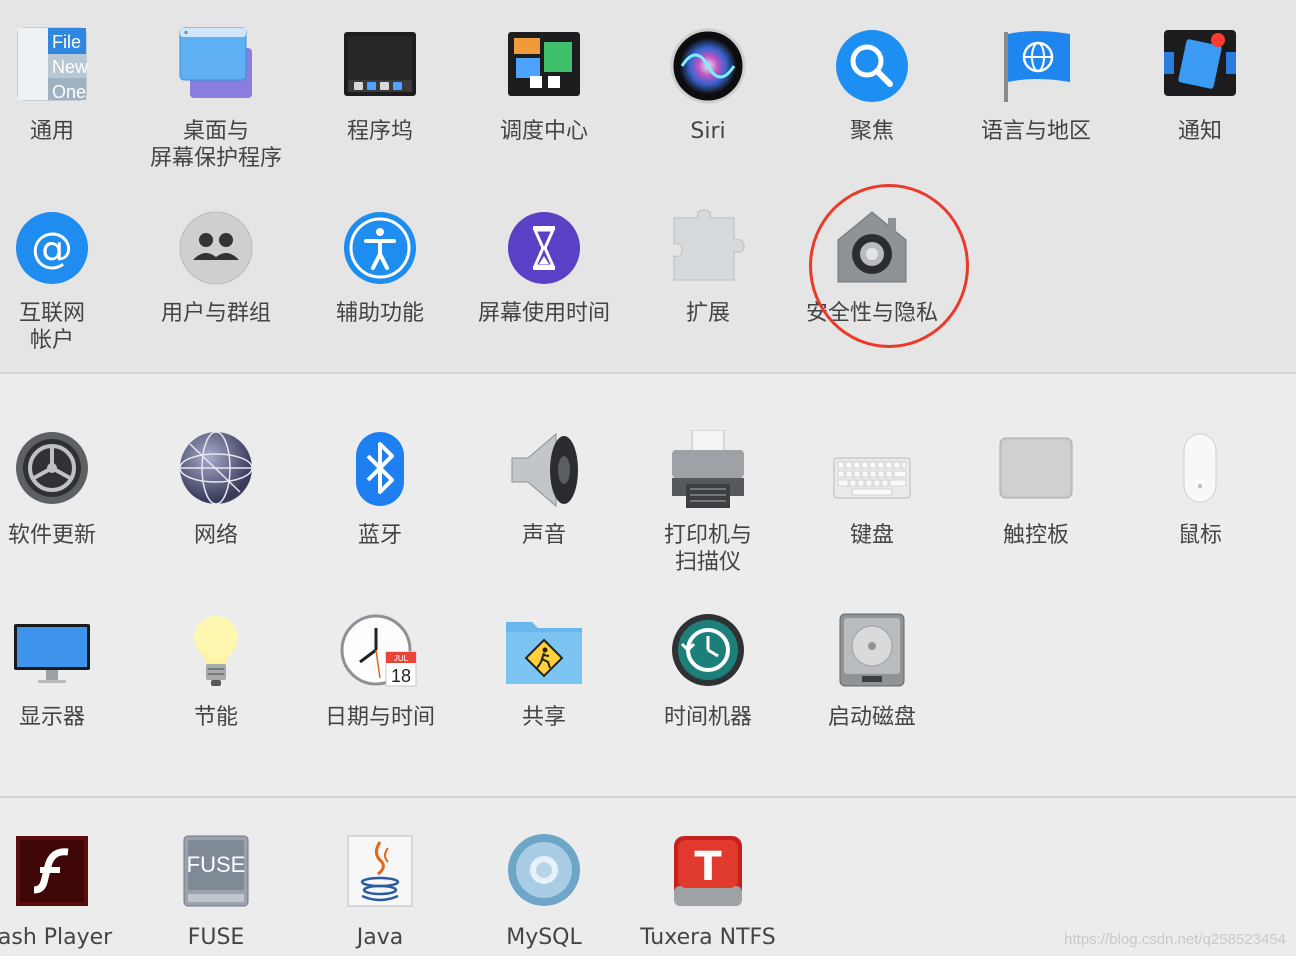 This screenshot has height=956, width=1296. Describe the element at coordinates (872, 470) in the screenshot. I see `keyboard-icon` at that location.